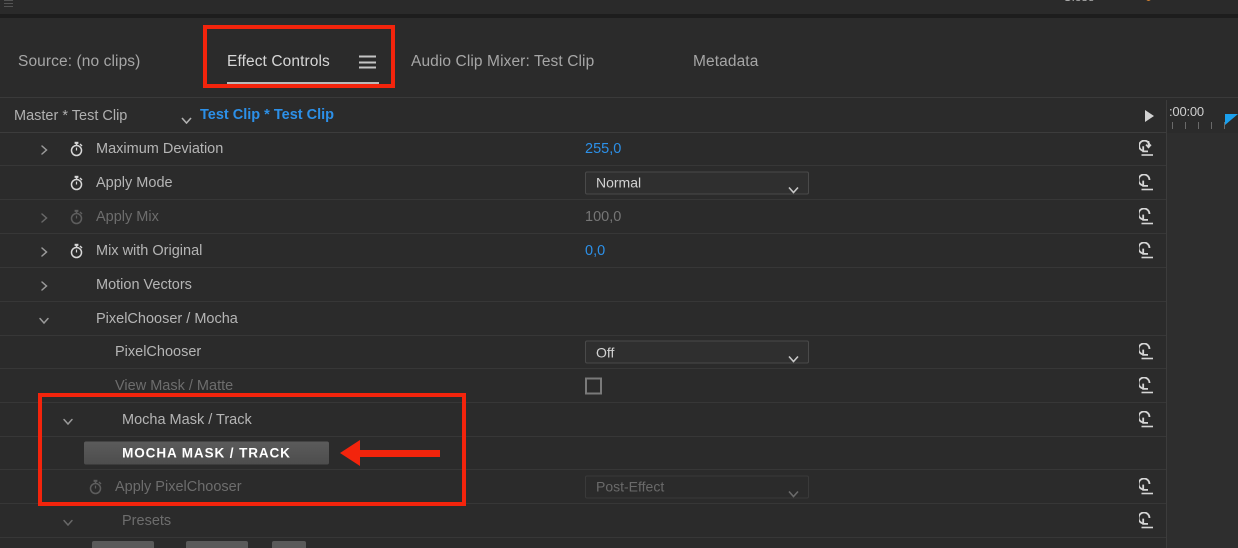  Describe the element at coordinates (630, 486) in the screenshot. I see `dropdown-value: Post-Effect` at that location.